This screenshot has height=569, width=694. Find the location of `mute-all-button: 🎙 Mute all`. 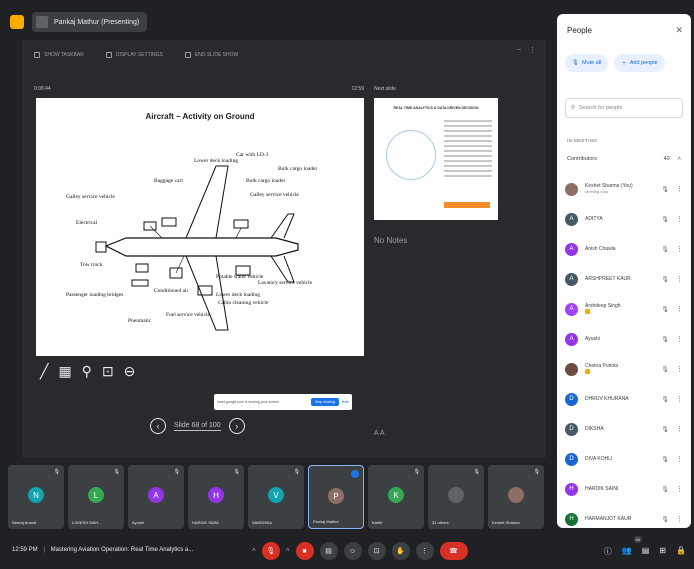

mute-all-button: 🎙 Mute all is located at coordinates (587, 63).